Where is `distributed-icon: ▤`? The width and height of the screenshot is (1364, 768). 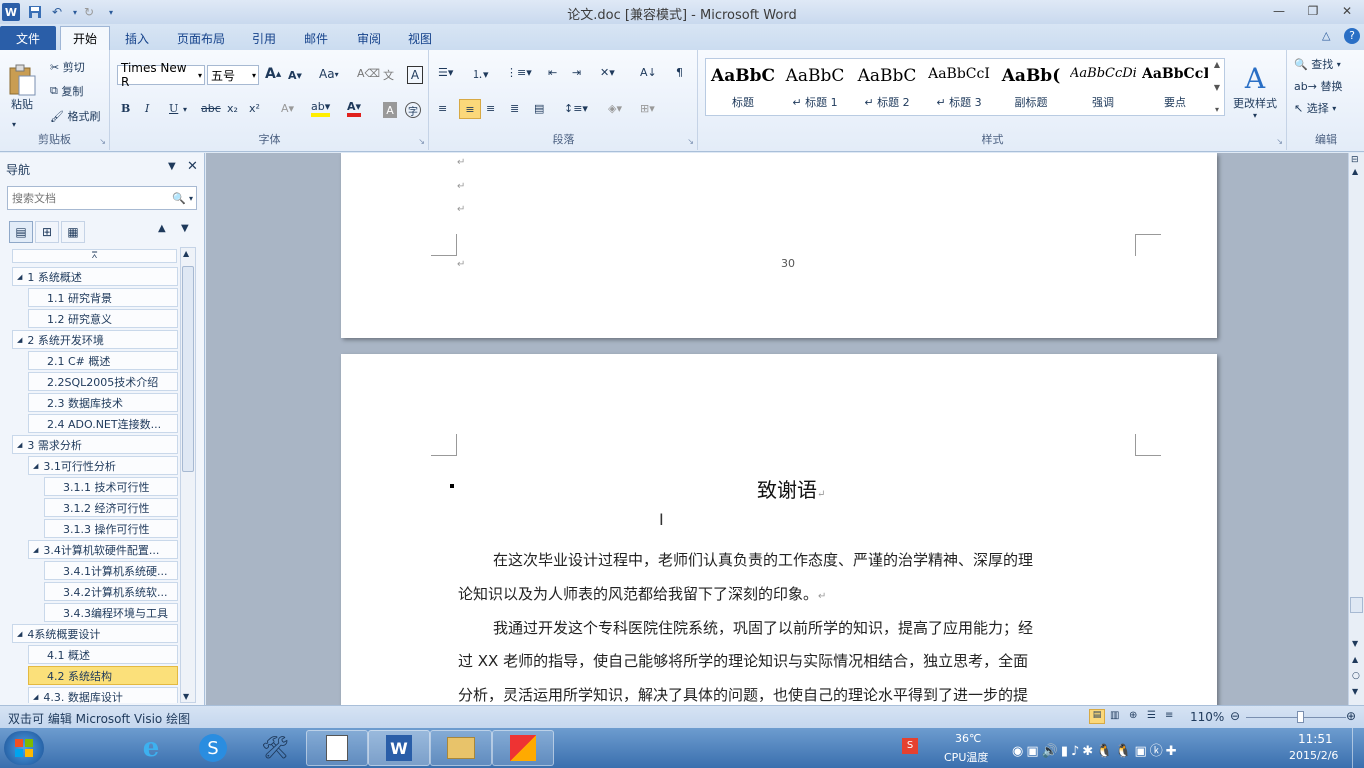
distributed-icon: ▤ is located at coordinates (539, 108).